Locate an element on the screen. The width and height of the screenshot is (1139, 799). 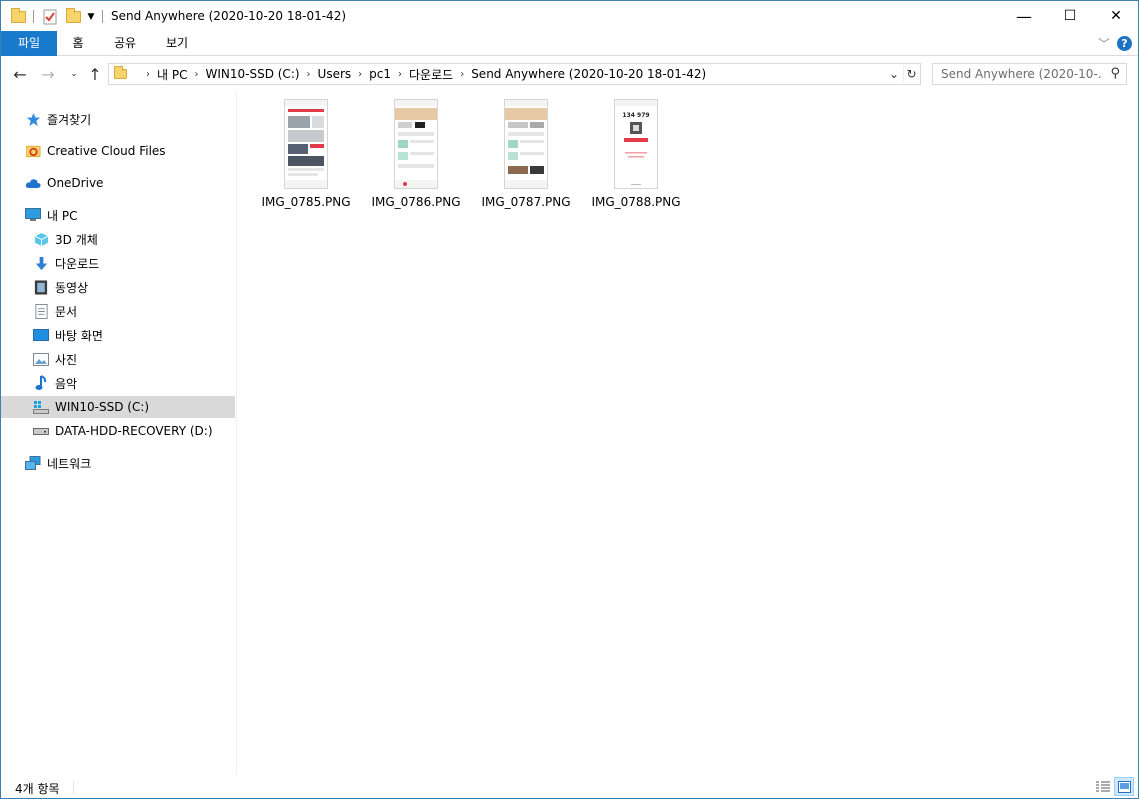
window-title: Send Anywhere (2020-10-20 18-01-42) is located at coordinates (229, 16).